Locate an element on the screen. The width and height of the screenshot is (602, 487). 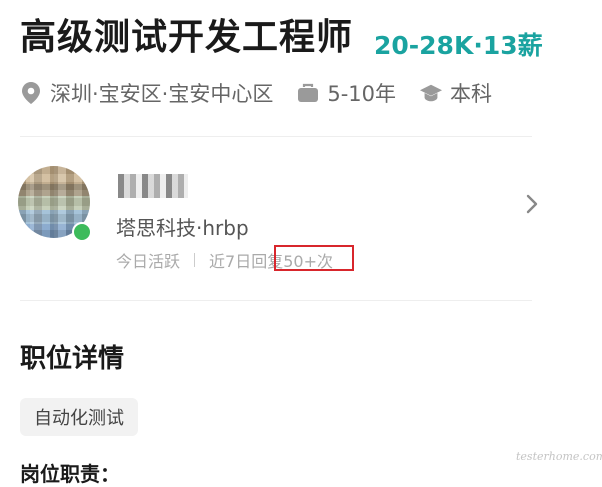
responsibilities-heading: 岗位职责： is located at coordinates (70, 474).